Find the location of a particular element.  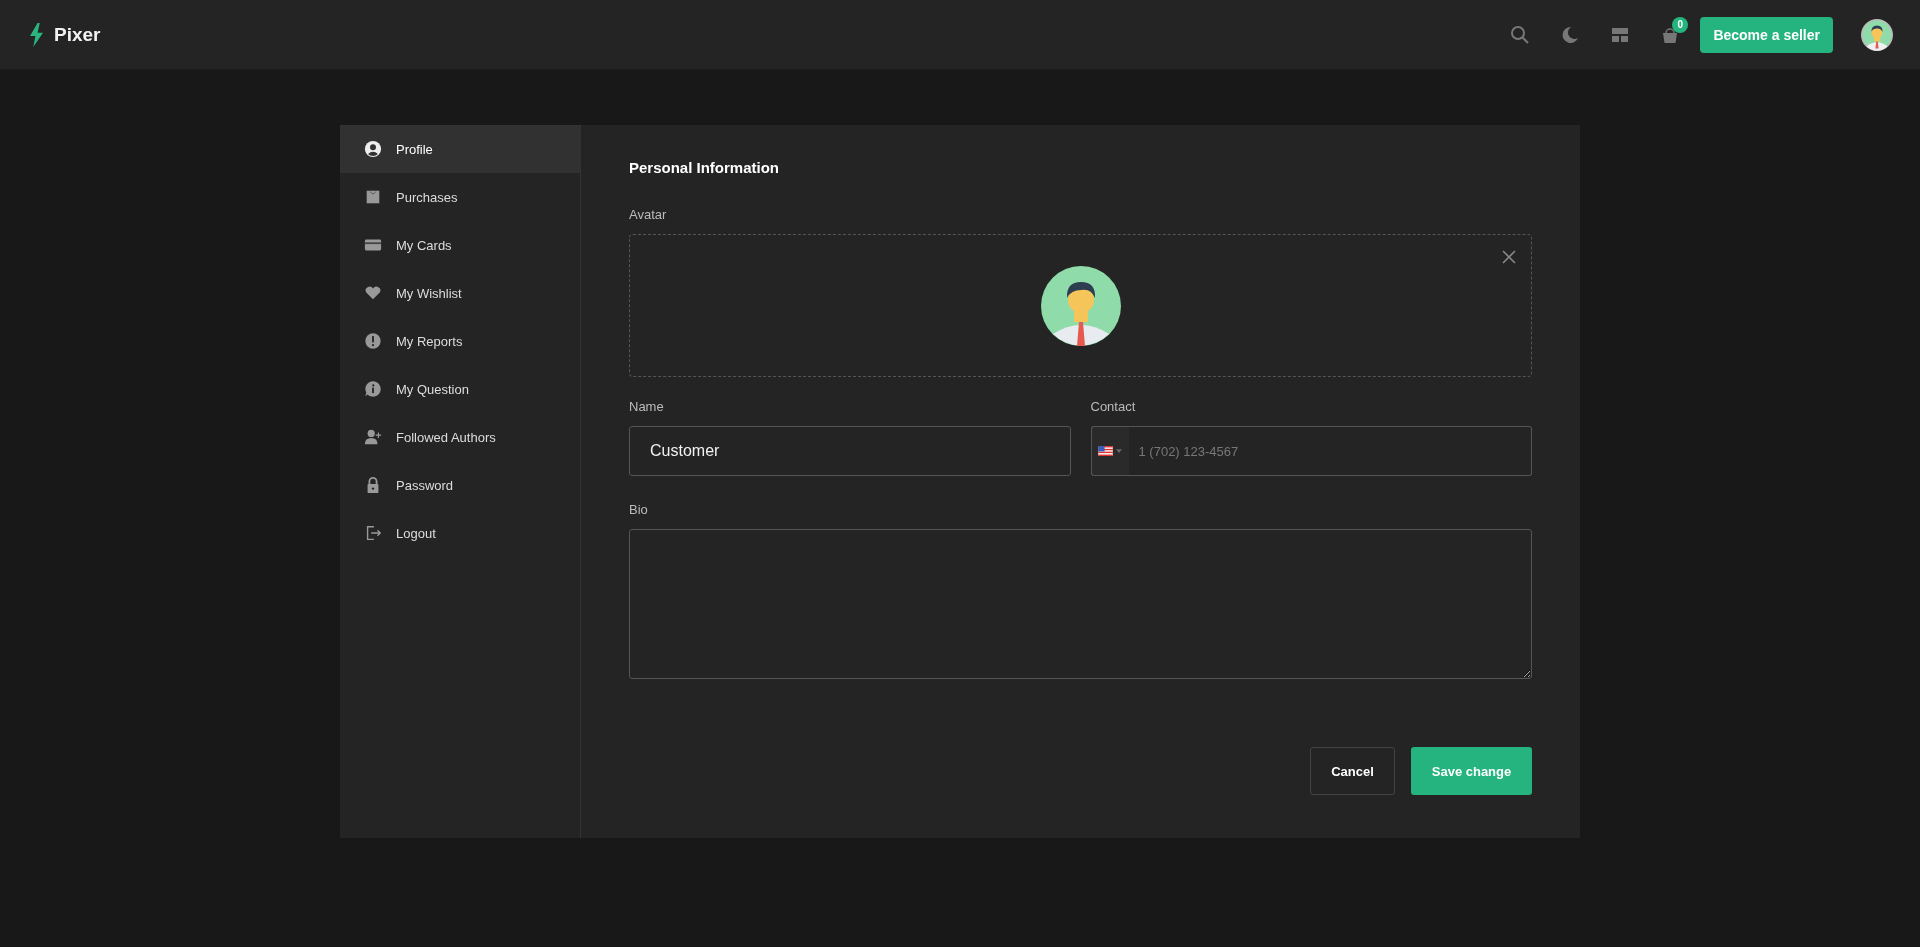

field-label: Bio is located at coordinates (639, 509).